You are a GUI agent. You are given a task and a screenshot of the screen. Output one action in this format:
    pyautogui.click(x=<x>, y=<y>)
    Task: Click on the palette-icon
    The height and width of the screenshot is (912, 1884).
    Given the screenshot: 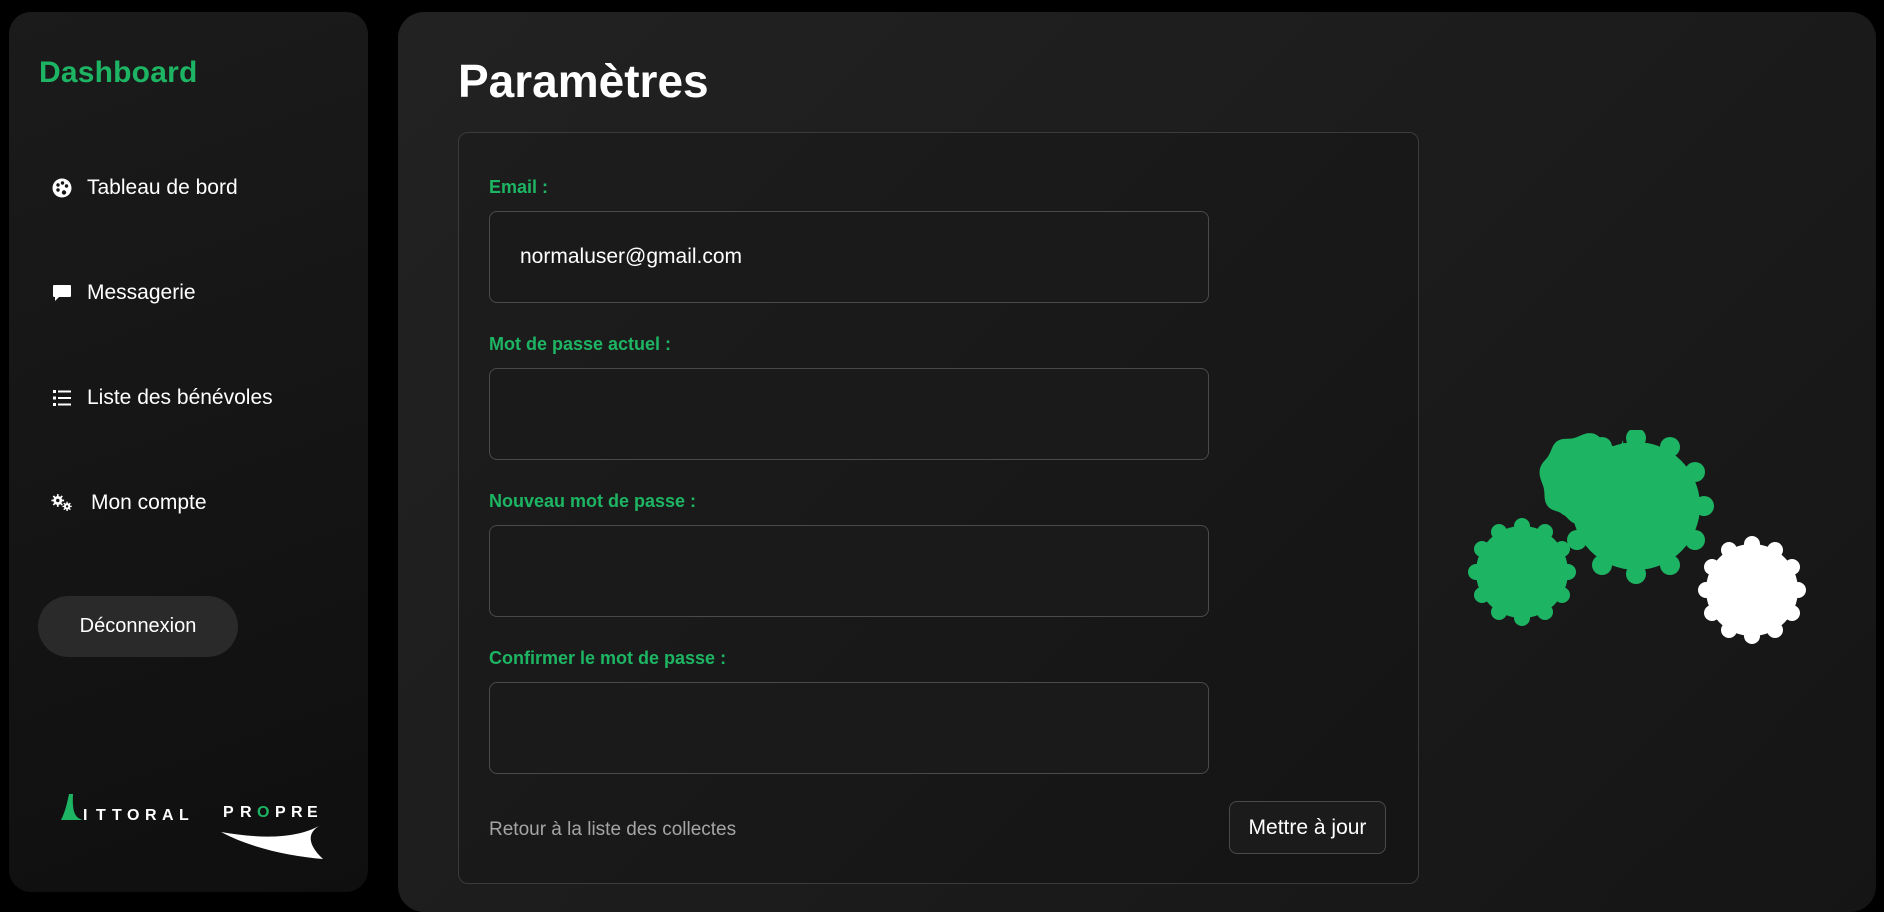 What is the action you would take?
    pyautogui.click(x=62, y=188)
    